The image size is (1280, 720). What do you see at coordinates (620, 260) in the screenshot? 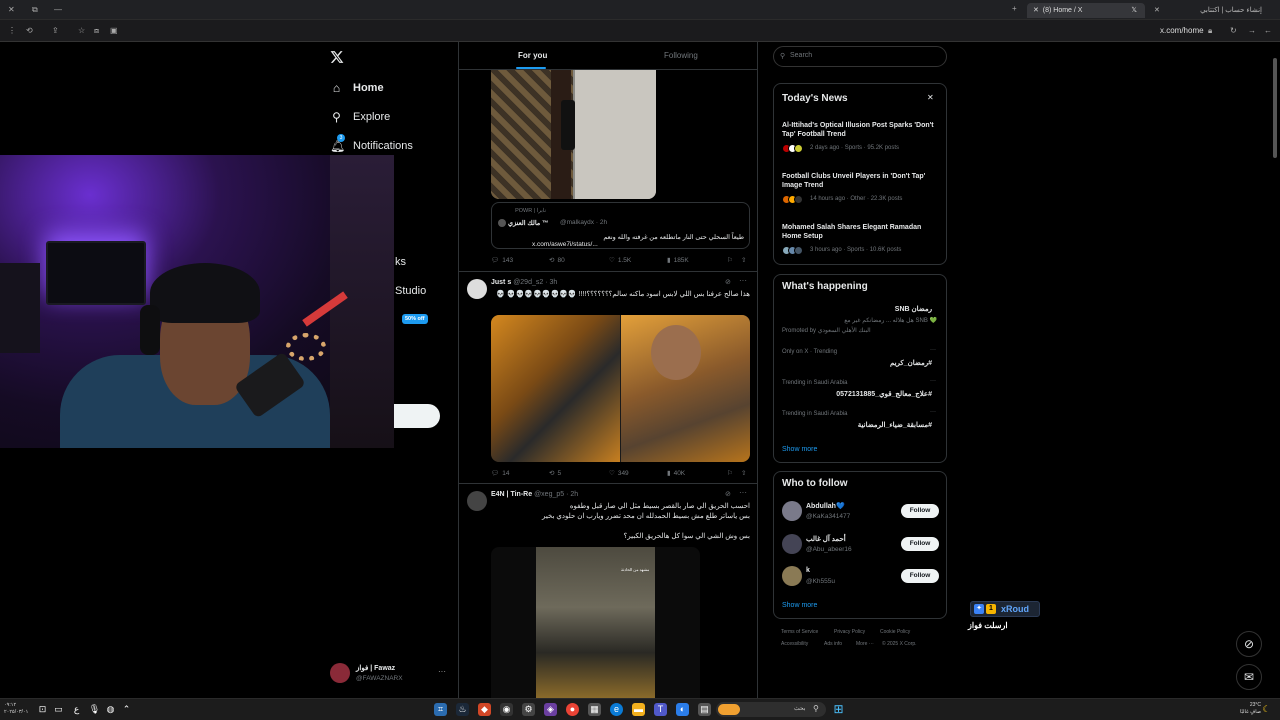
I see `like-action: ♡ 1.5K` at bounding box center [620, 260].